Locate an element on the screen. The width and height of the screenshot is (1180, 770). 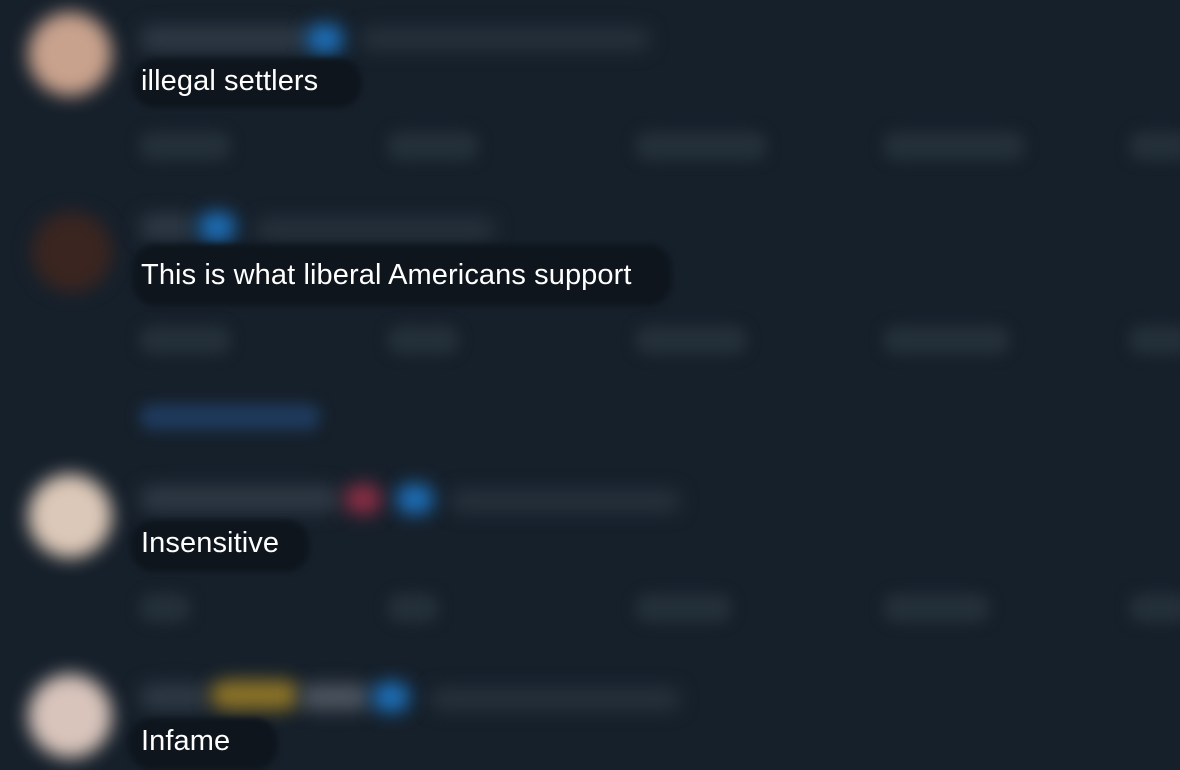
reply-text: This is what liberal Americans support is located at coordinates (386, 275).